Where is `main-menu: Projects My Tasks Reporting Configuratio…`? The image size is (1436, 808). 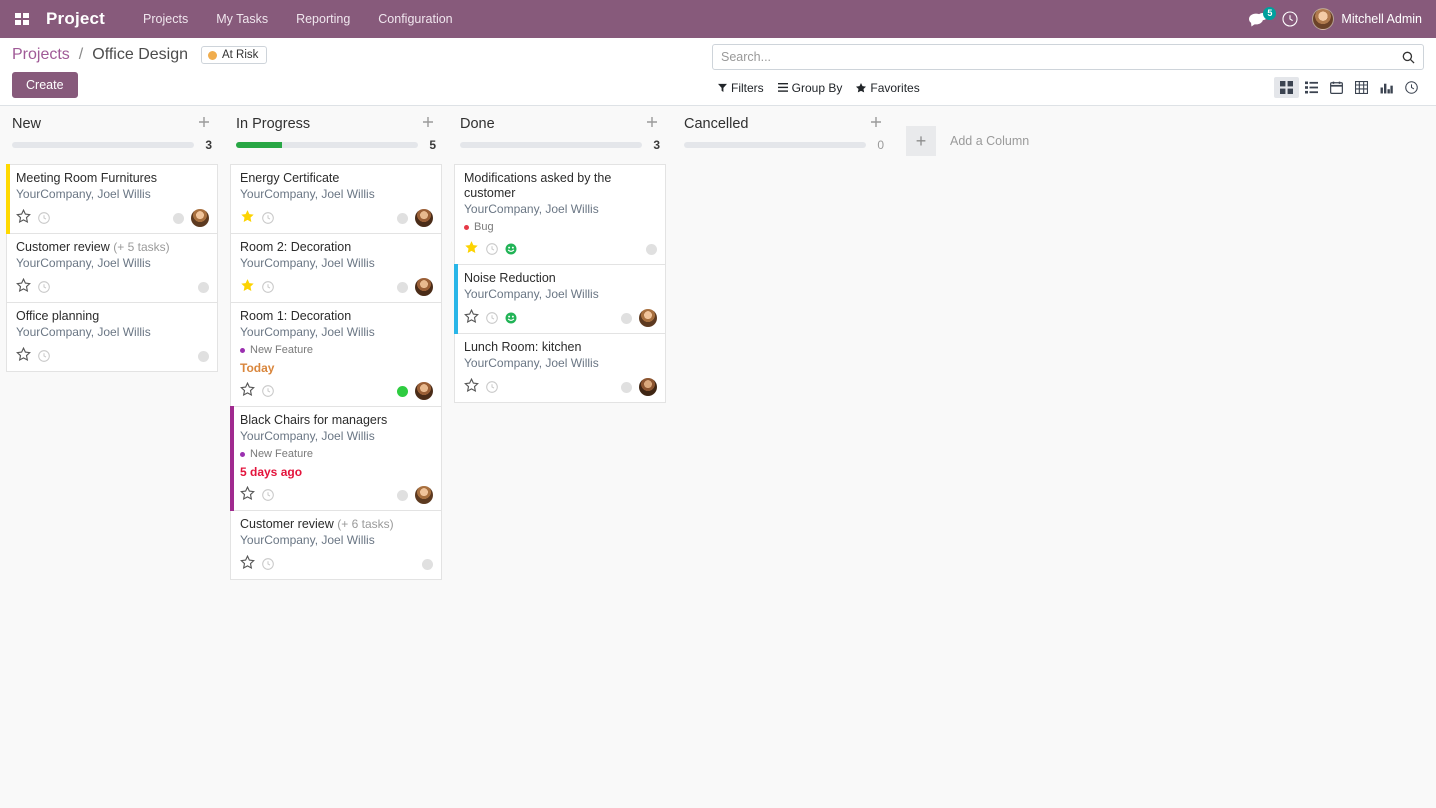 main-menu: Projects My Tasks Reporting Configuratio… is located at coordinates (298, 19).